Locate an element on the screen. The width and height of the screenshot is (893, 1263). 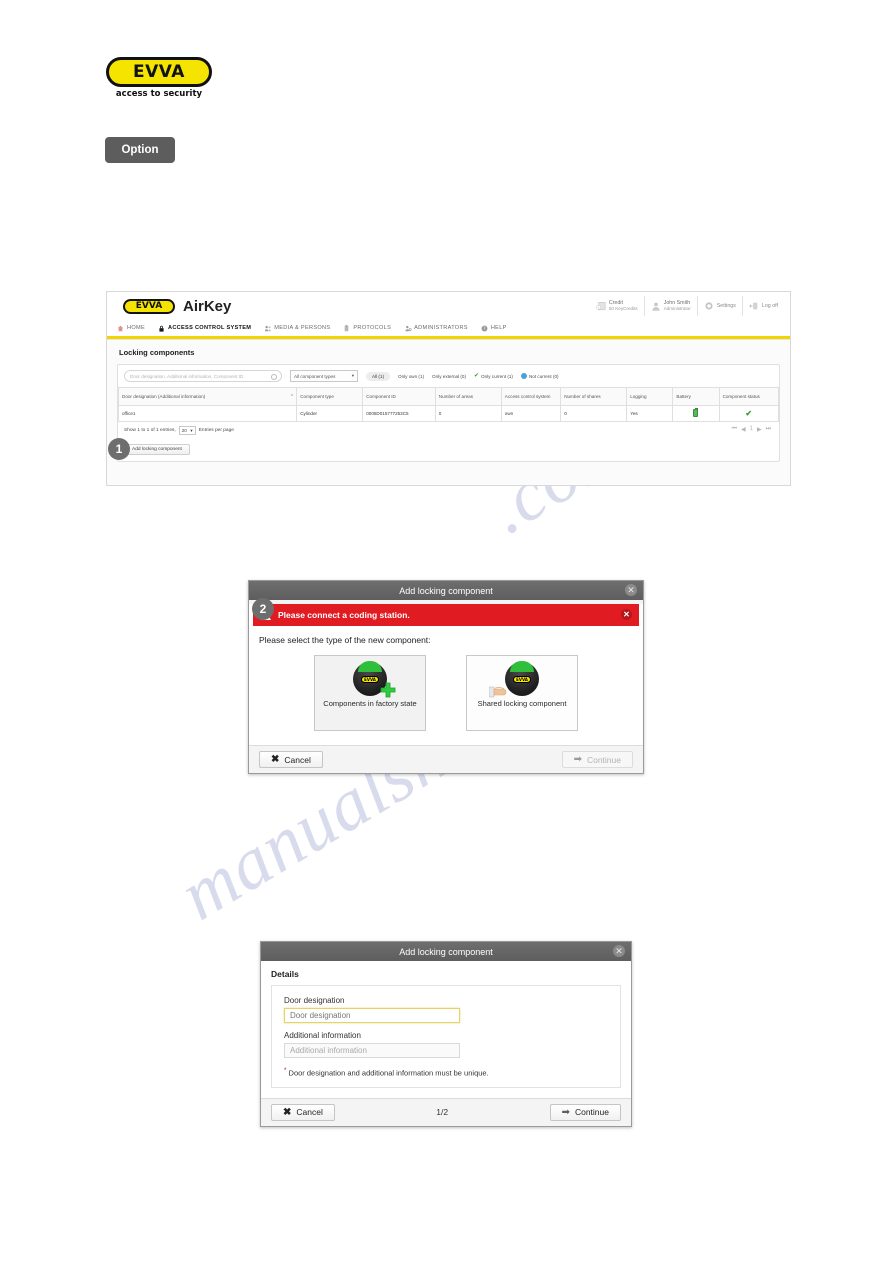
settings-button: Settings is located at coordinates (719, 306).